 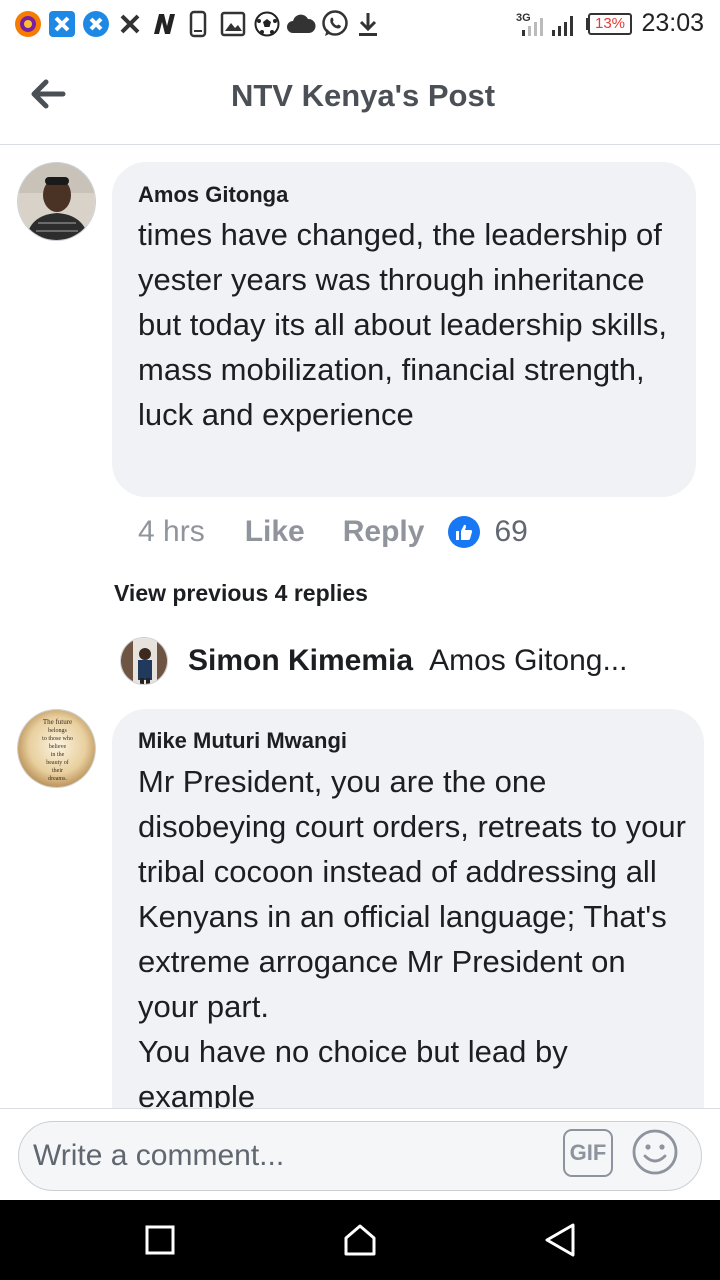 I want to click on battery-icon: 13%, so click(x=610, y=24).